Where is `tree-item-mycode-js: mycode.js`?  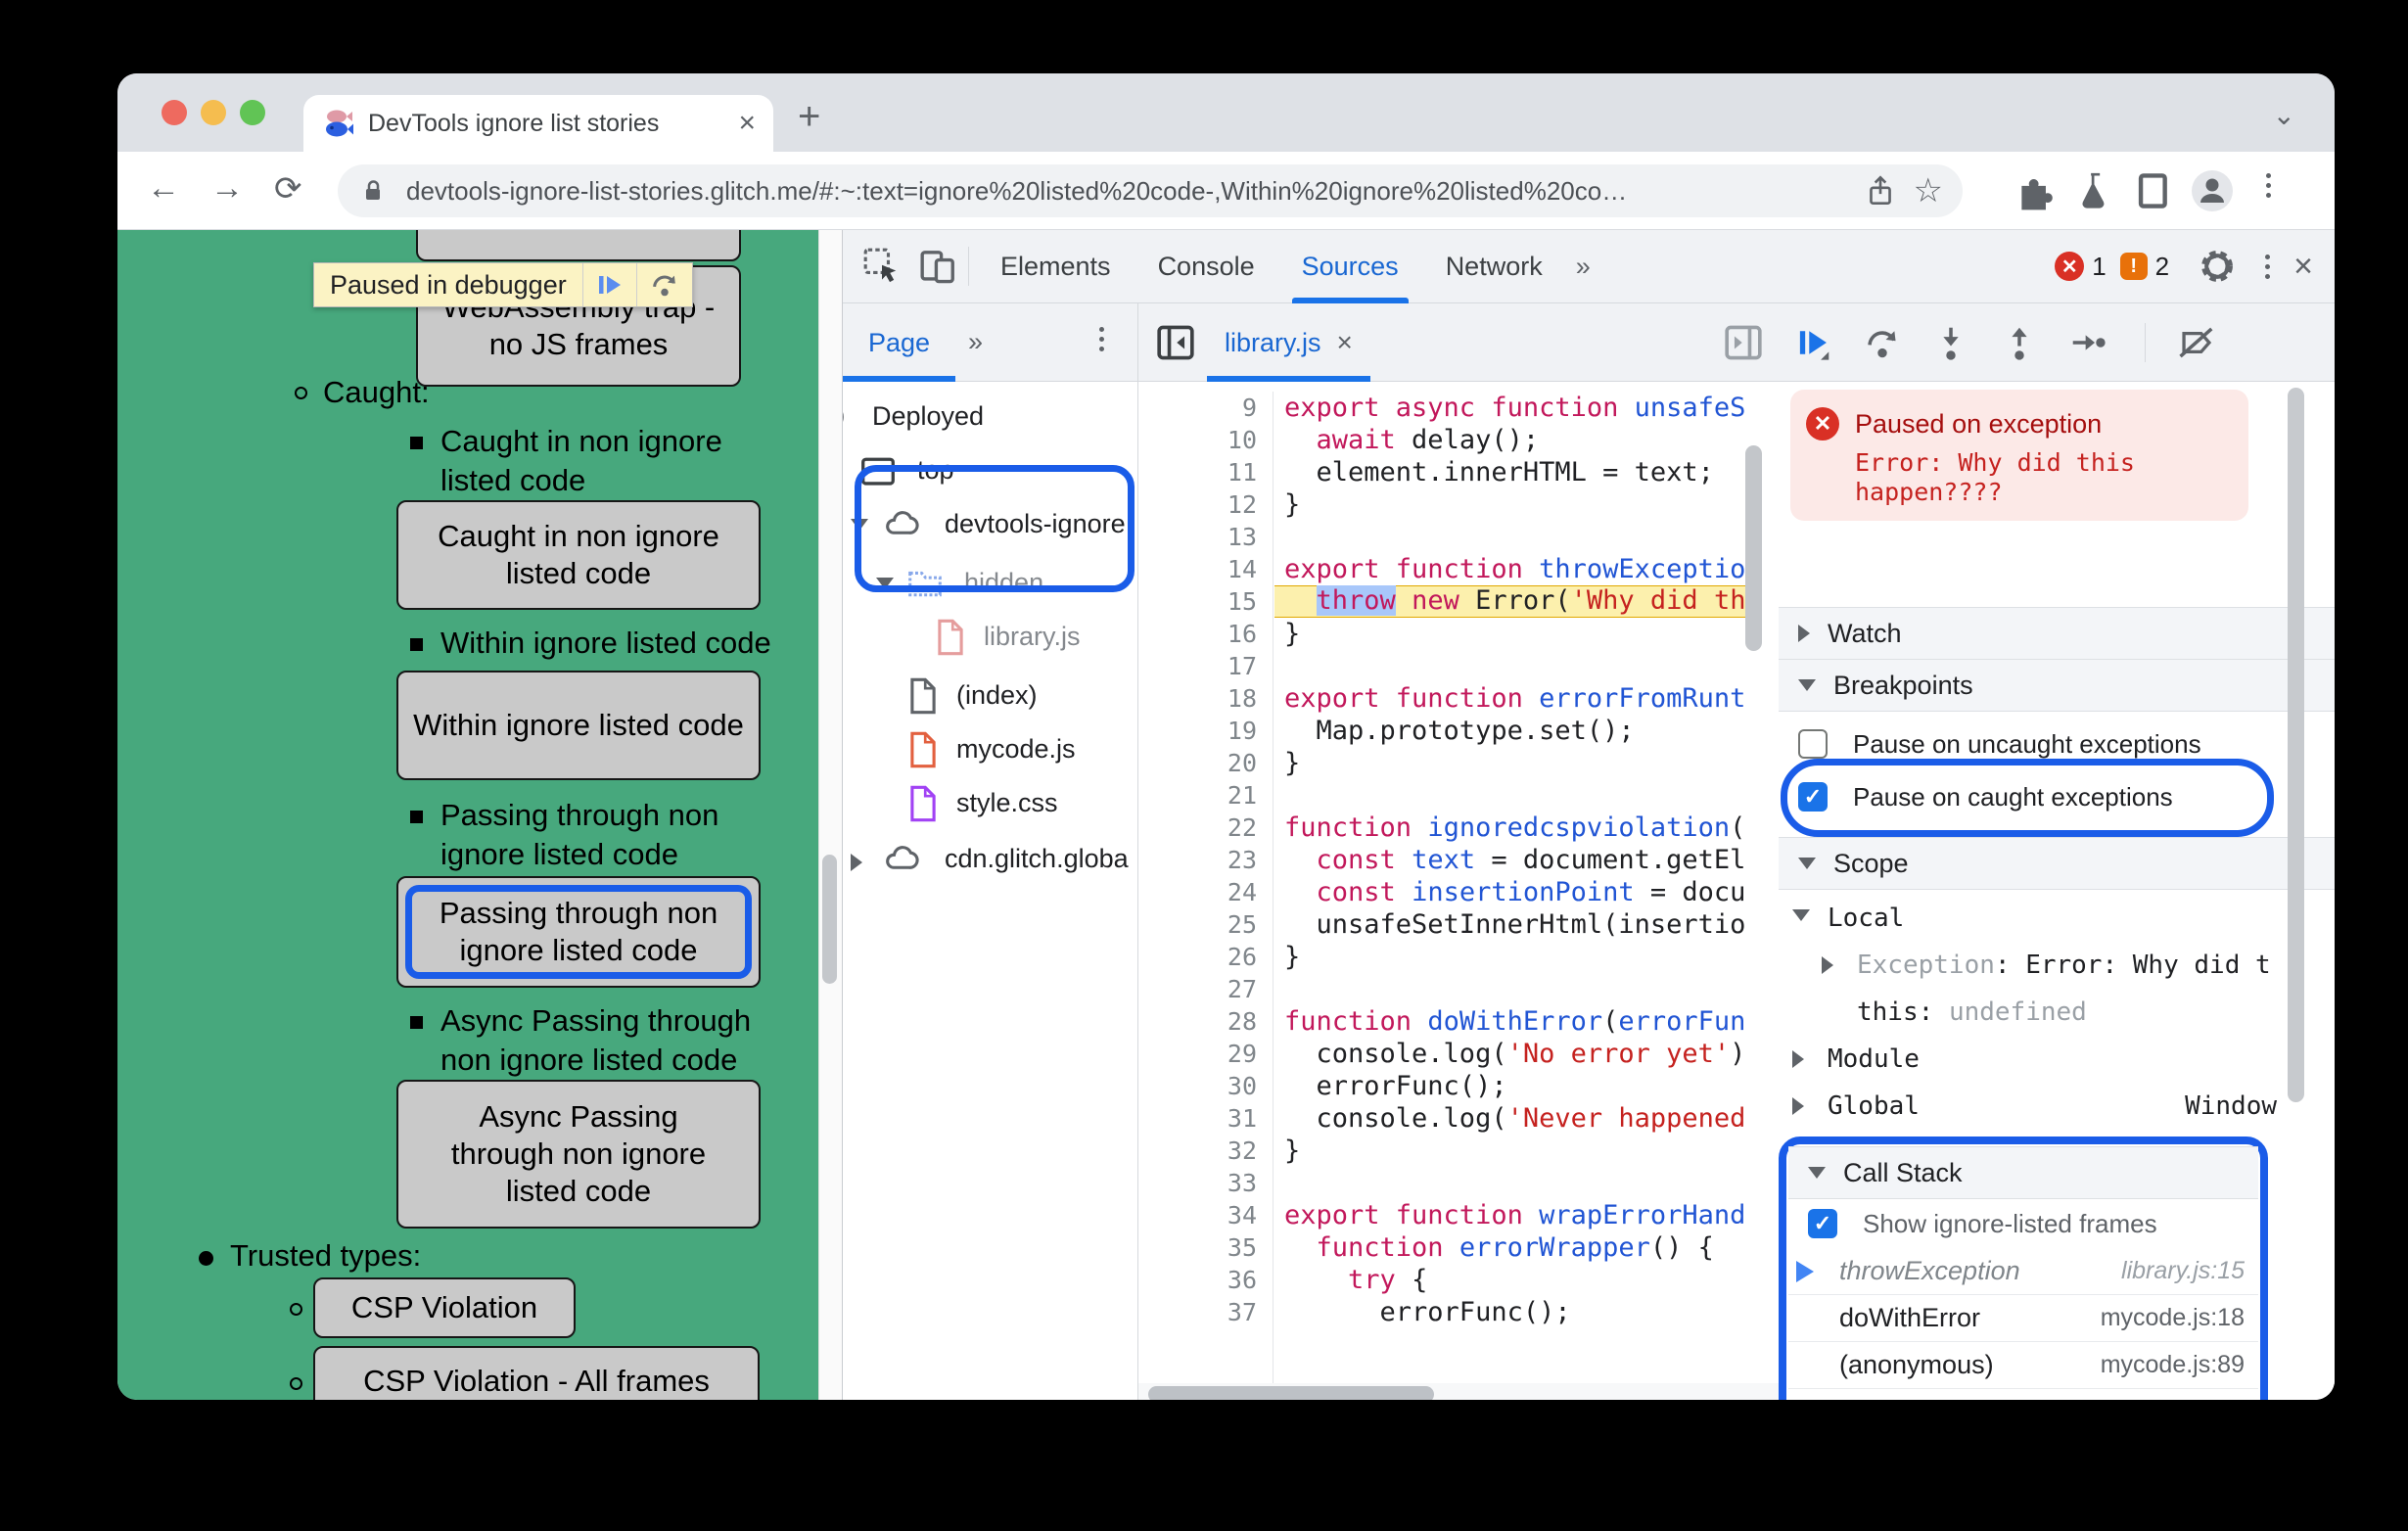
tree-item-mycode-js: mycode.js is located at coordinates (990, 750).